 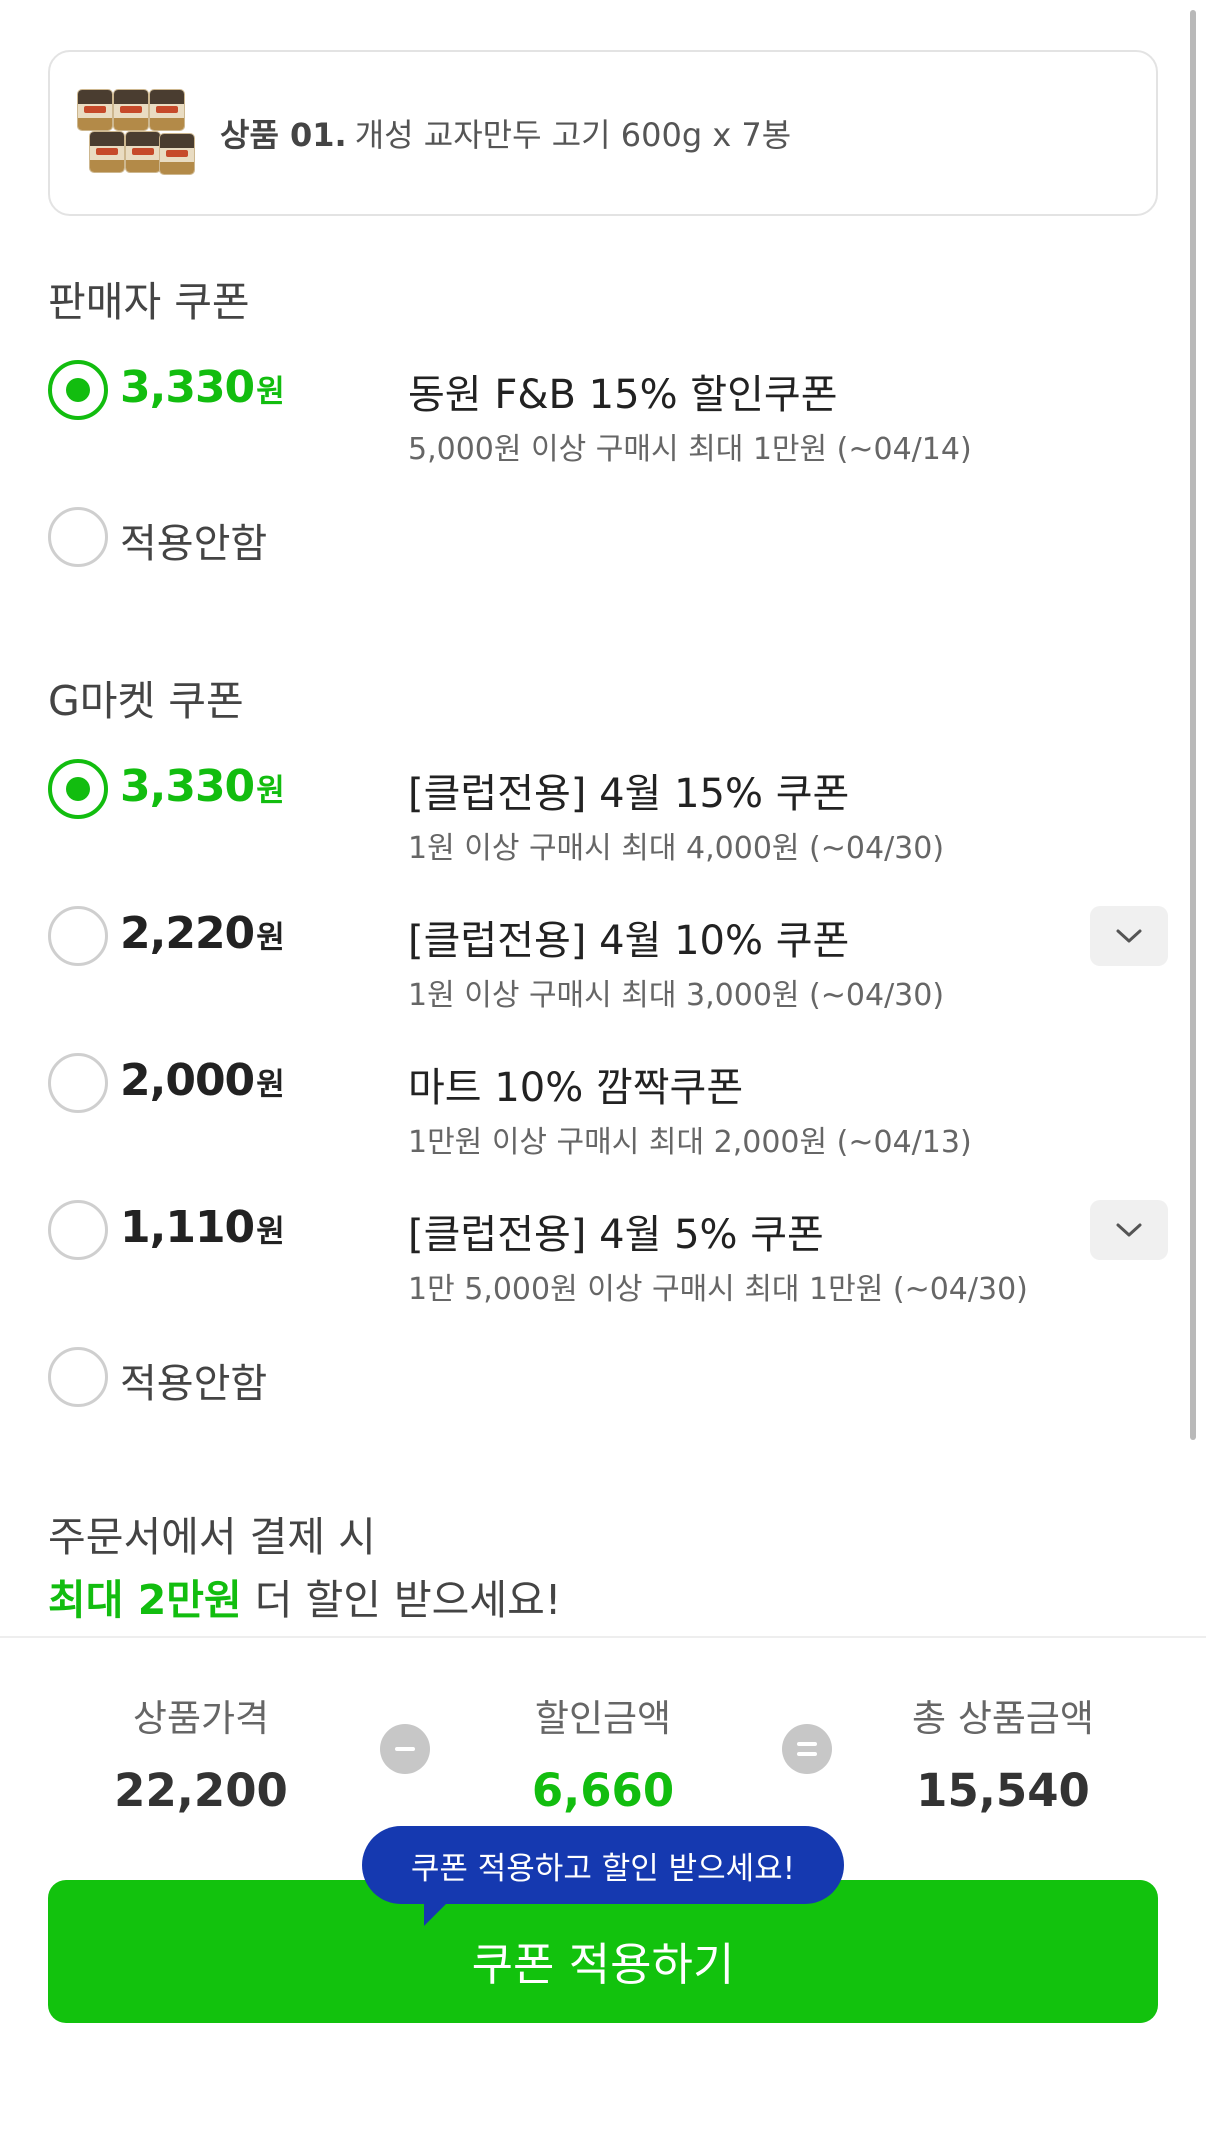 I want to click on product-name: 개성 교자만두 고기 600g x 7봉, so click(x=573, y=135).